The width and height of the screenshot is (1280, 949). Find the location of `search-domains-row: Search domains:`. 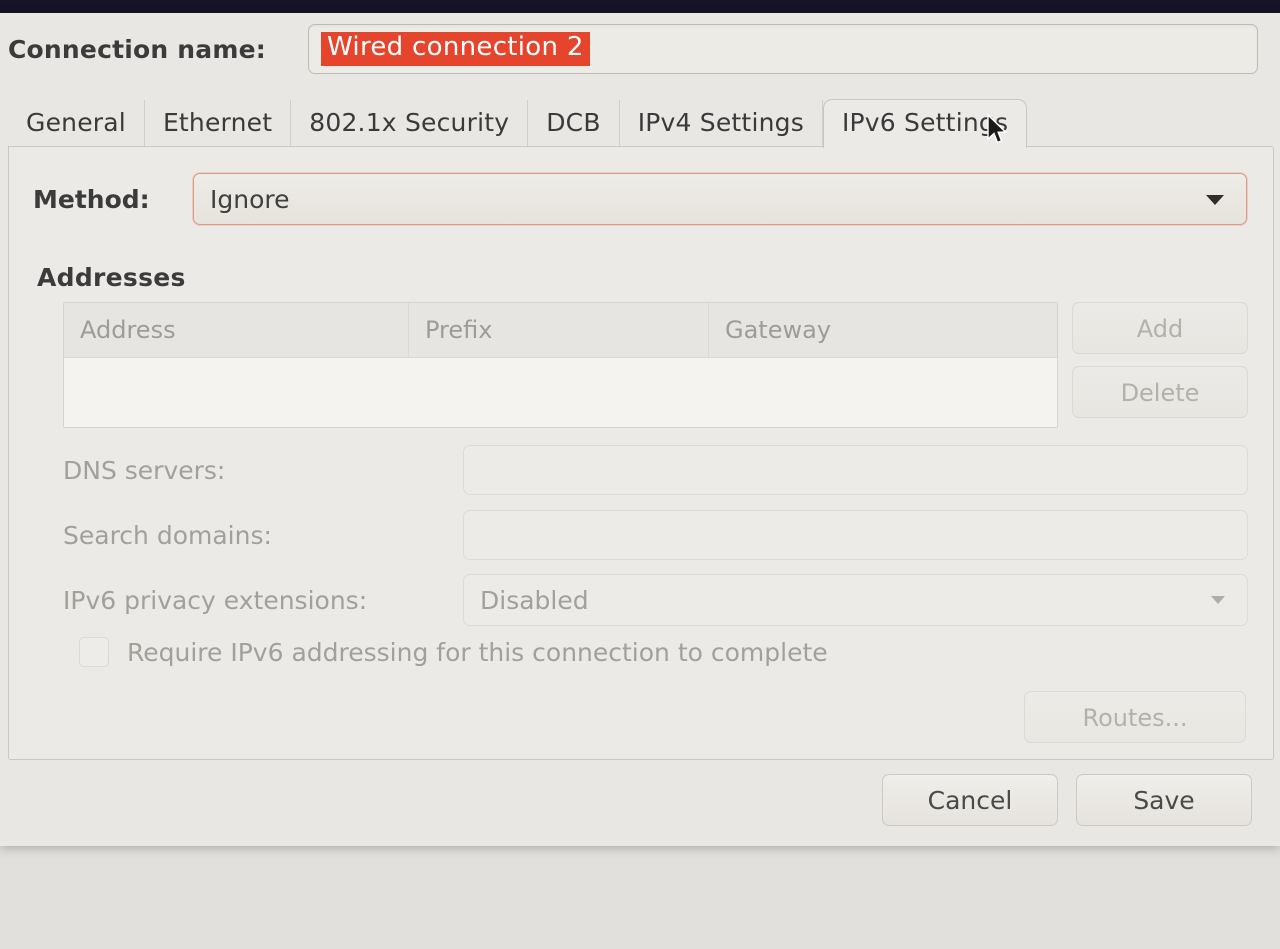

search-domains-row: Search domains: is located at coordinates (655, 535).